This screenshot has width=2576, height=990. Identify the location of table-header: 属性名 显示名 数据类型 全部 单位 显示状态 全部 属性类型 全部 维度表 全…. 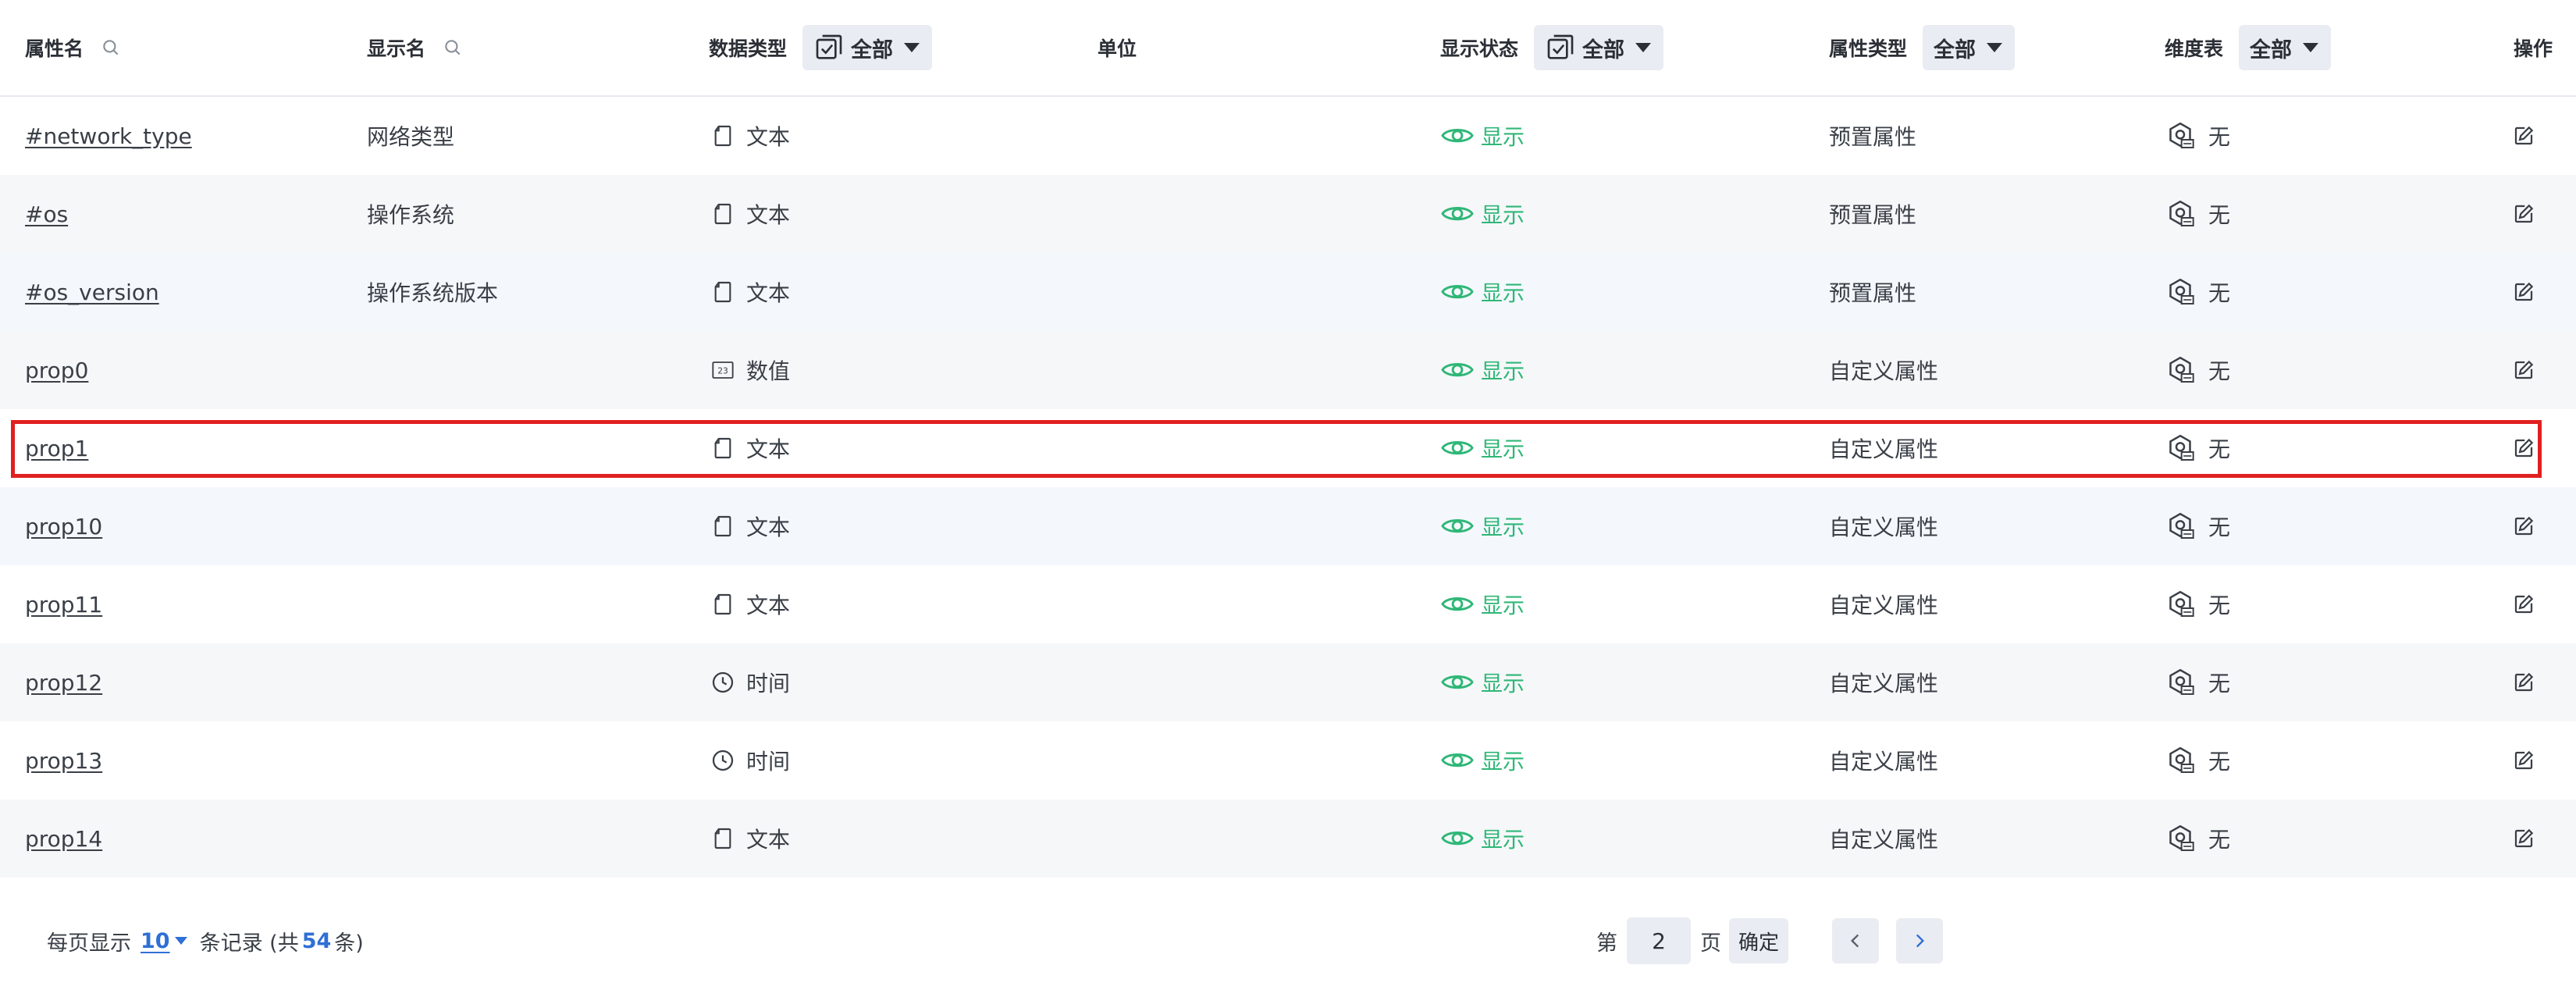
(1288, 48).